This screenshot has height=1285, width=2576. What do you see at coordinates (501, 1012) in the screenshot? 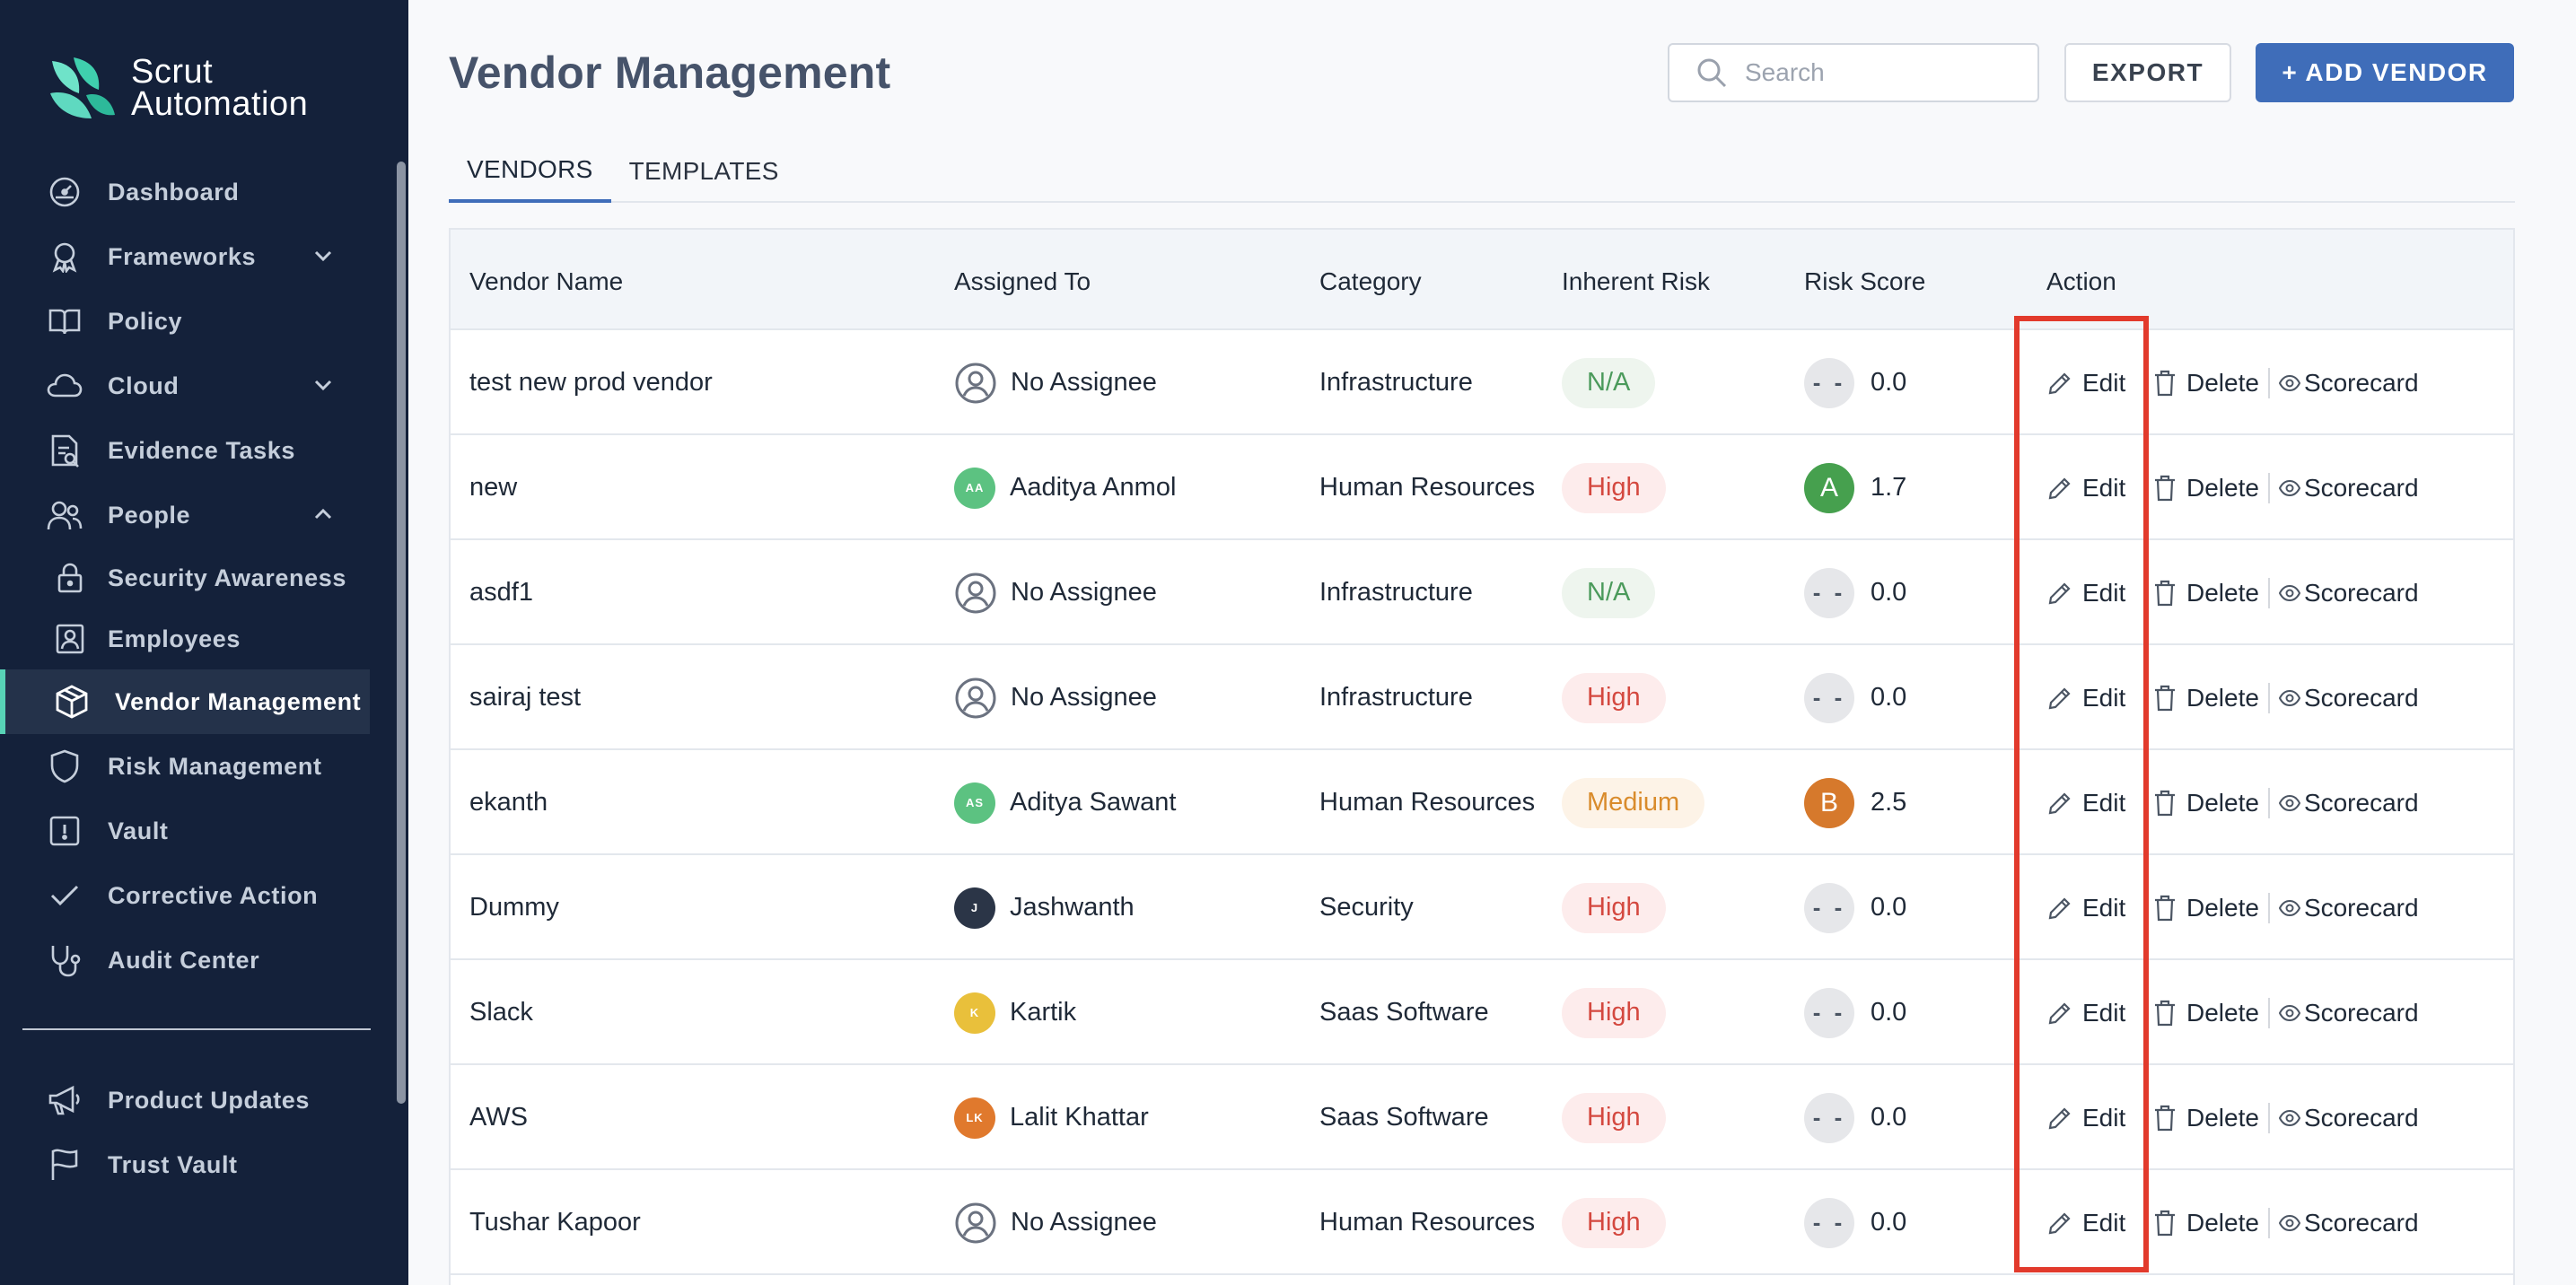
I see `vendor-name: Slack` at bounding box center [501, 1012].